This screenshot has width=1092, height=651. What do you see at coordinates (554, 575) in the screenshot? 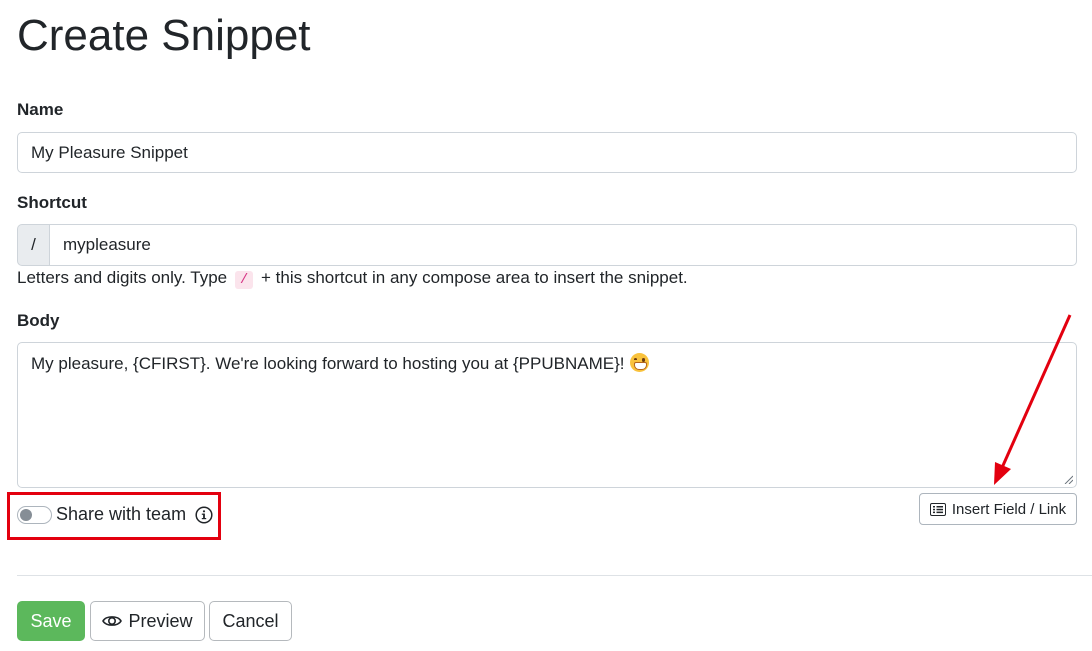
I see `divider` at bounding box center [554, 575].